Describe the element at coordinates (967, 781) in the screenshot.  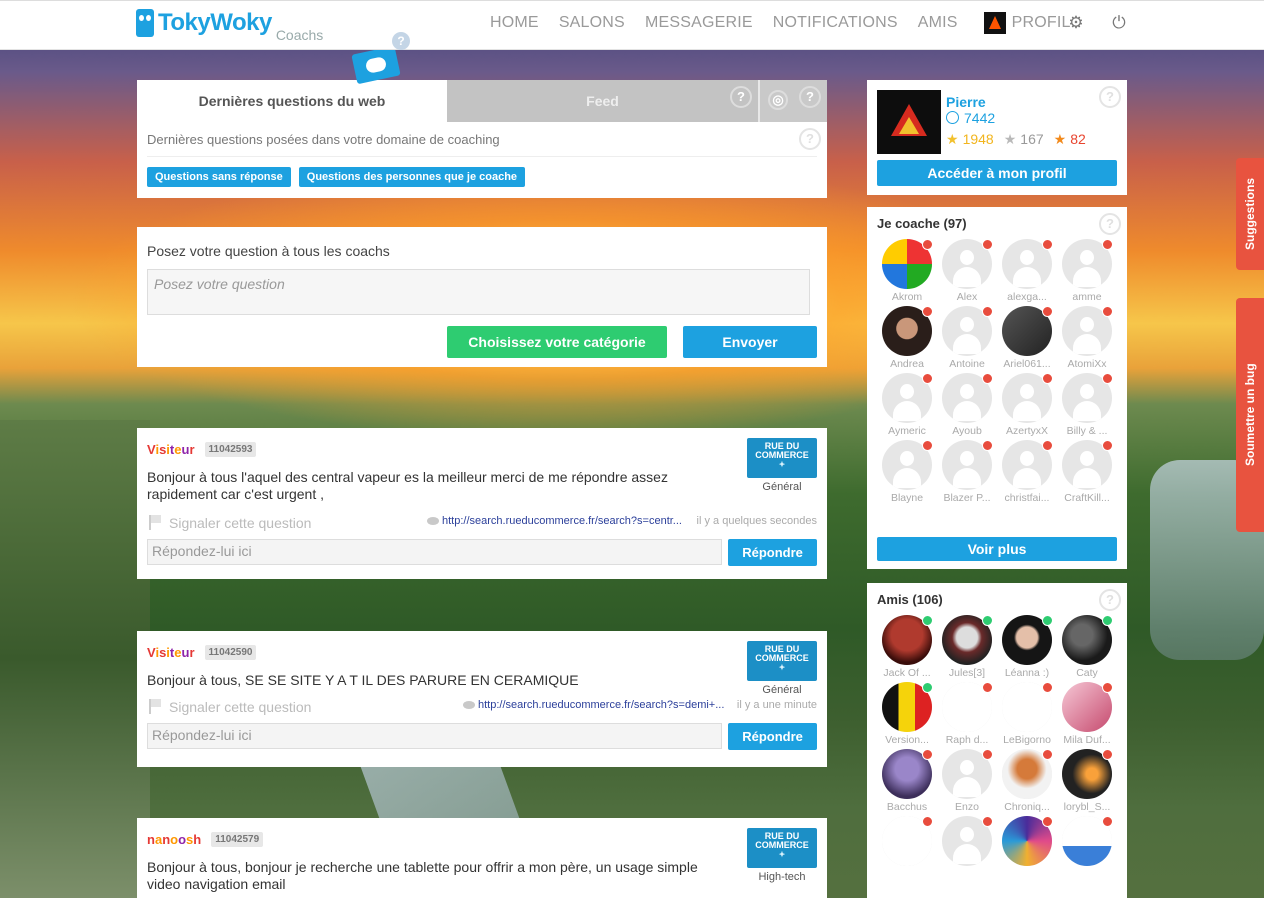
I see `friends-person: Enzo` at that location.